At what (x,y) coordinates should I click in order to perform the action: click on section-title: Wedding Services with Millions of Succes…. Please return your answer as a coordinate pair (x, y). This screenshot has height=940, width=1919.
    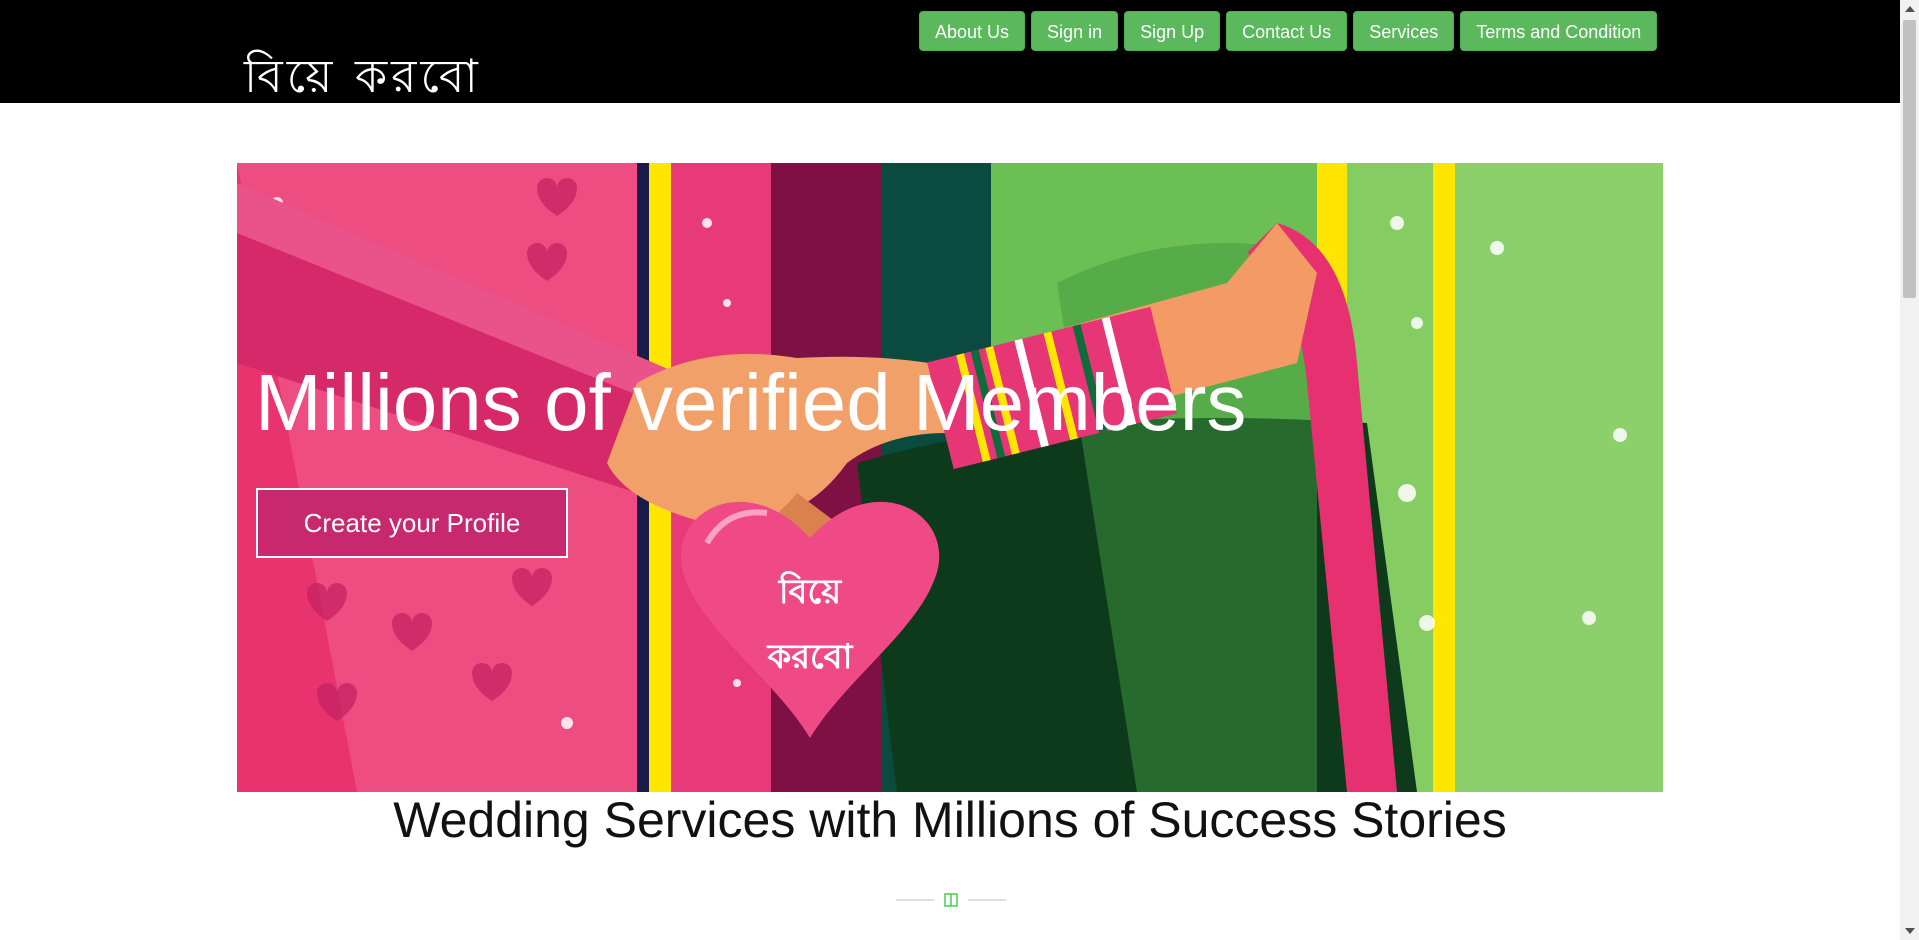
    Looking at the image, I should click on (950, 820).